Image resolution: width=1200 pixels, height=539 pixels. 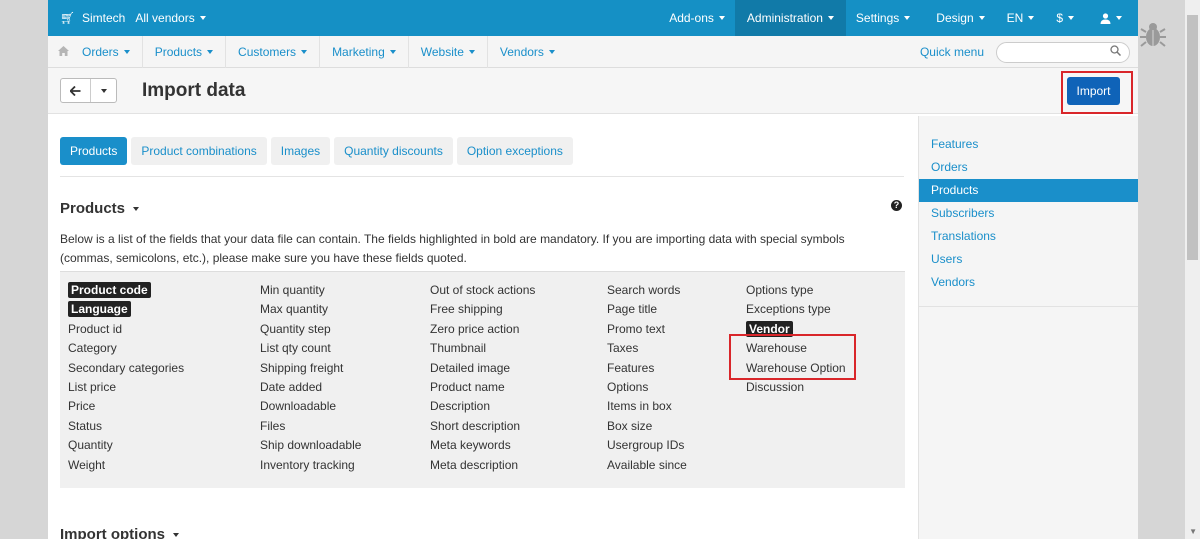 I want to click on vendor-select: All vendors, so click(x=170, y=18).